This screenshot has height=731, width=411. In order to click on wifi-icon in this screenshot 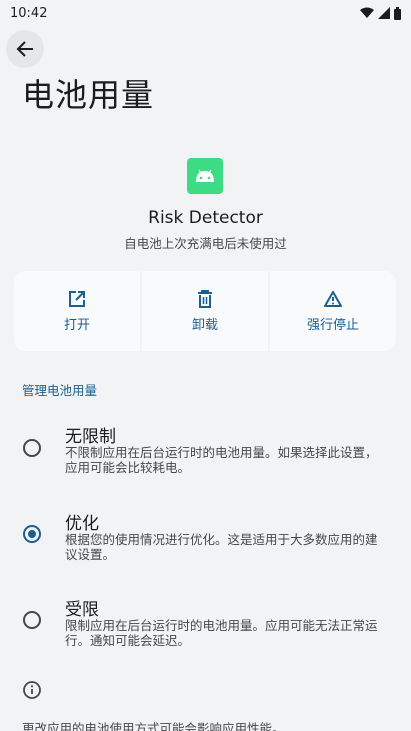, I will do `click(367, 12)`.